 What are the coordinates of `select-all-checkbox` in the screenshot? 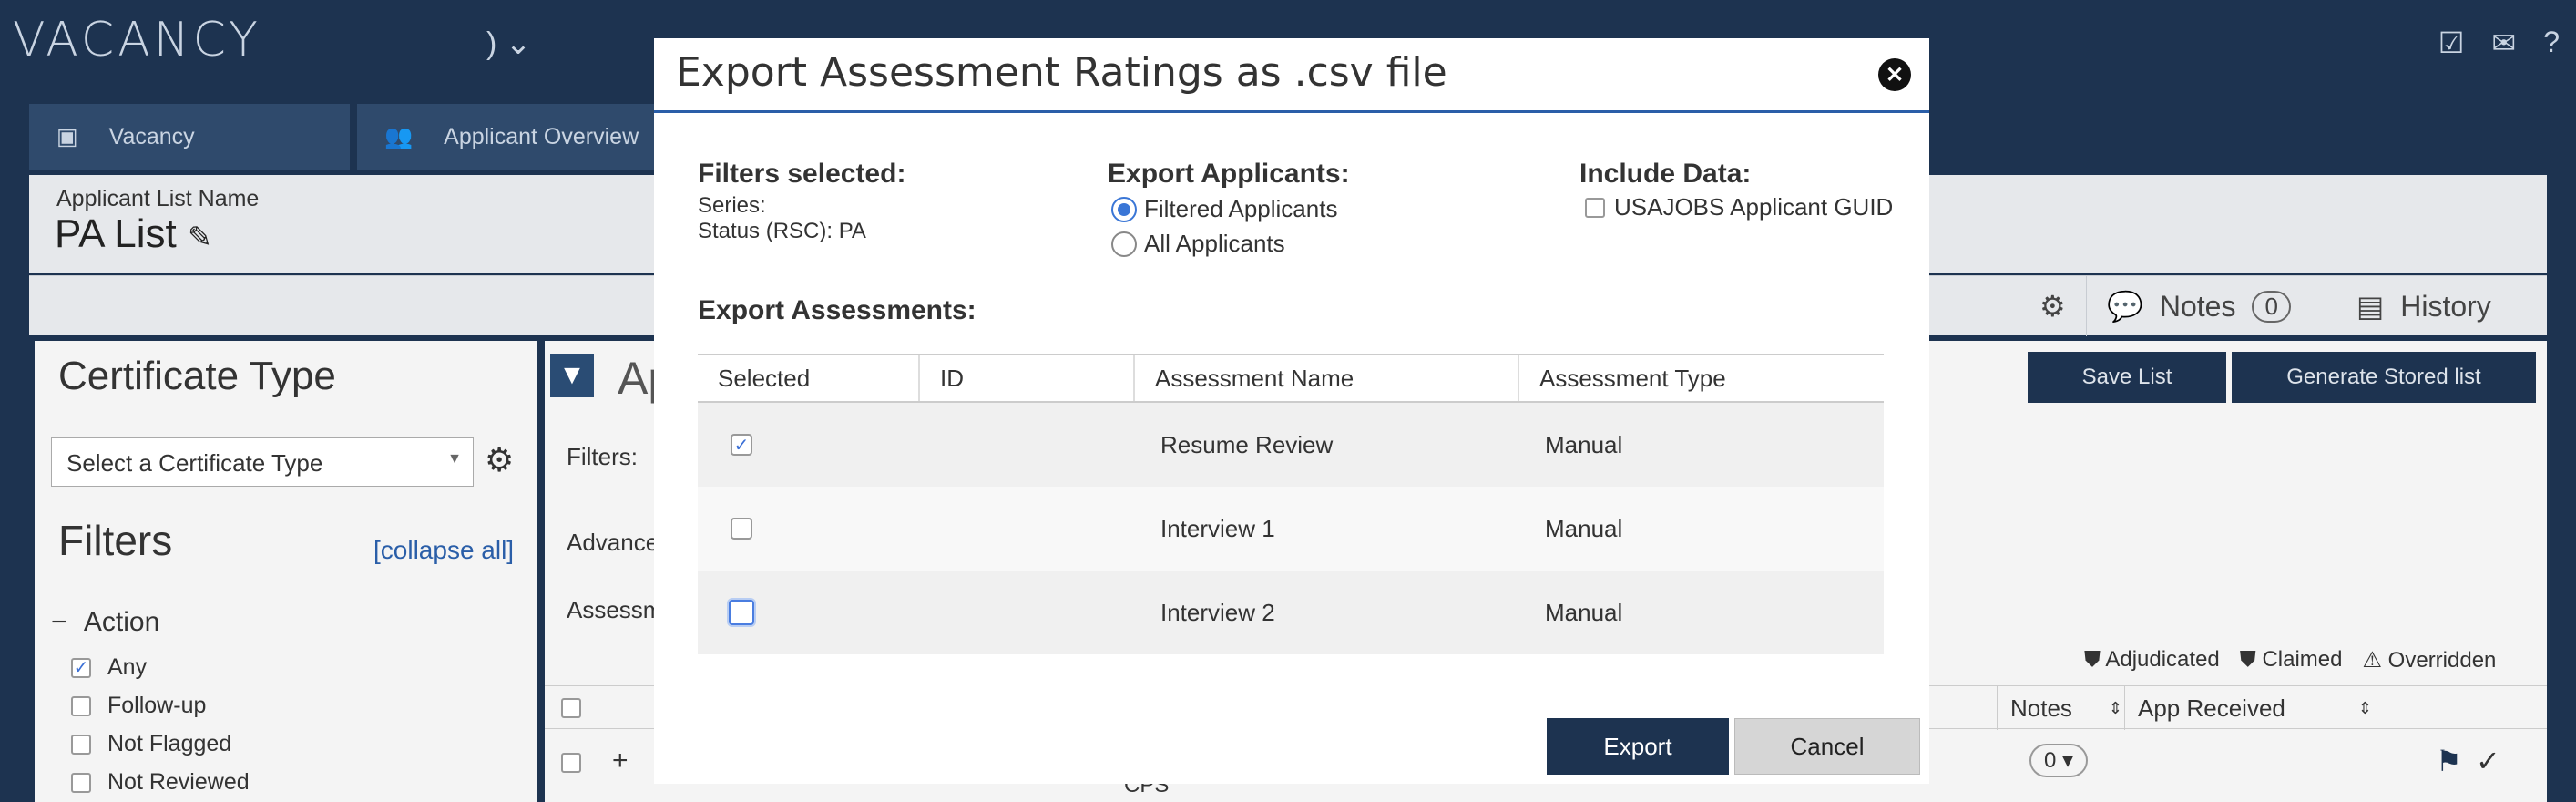 It's located at (571, 710).